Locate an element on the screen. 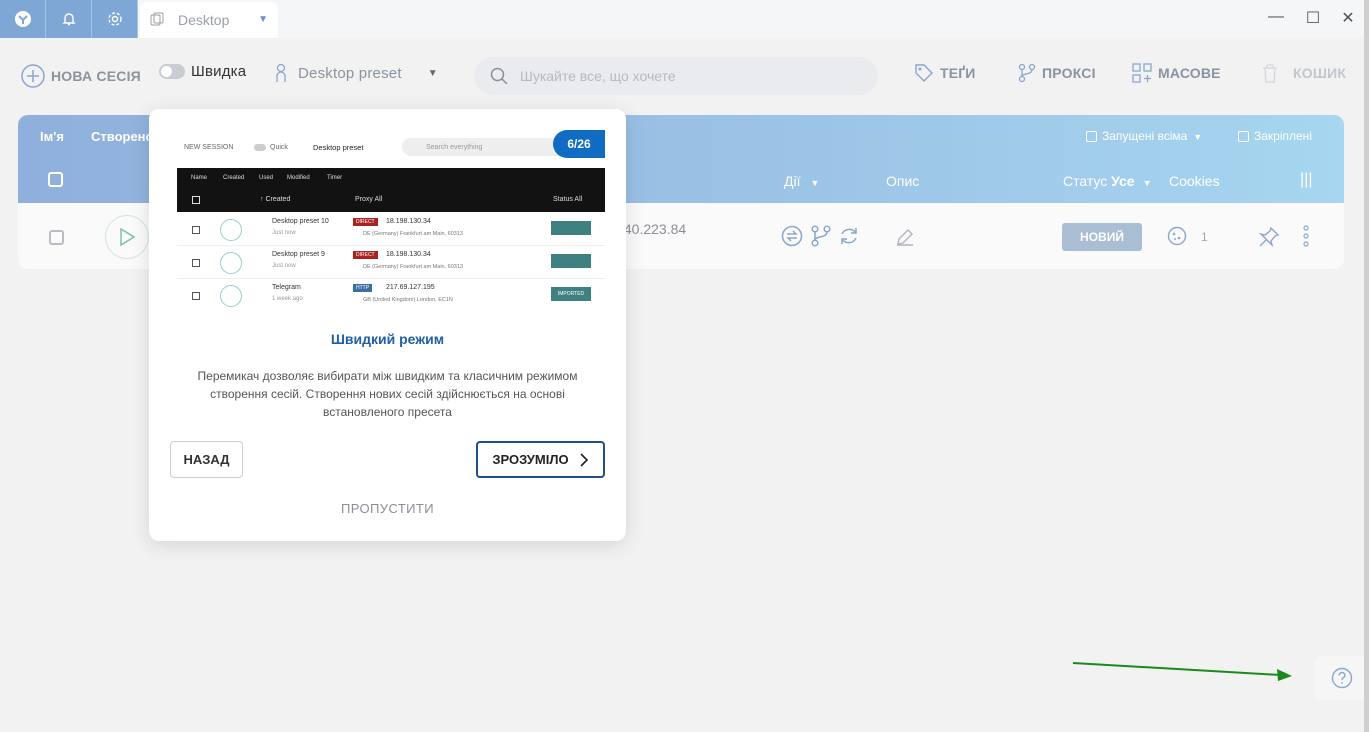 This screenshot has height=732, width=1369. tag-icon is located at coordinates (924, 73).